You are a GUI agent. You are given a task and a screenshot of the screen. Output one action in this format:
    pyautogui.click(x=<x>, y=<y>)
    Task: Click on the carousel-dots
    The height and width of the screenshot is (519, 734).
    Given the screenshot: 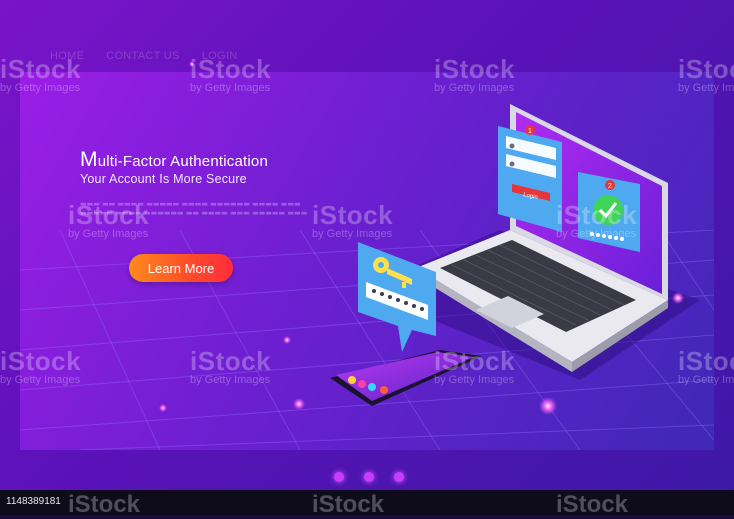 What is the action you would take?
    pyautogui.click(x=369, y=477)
    